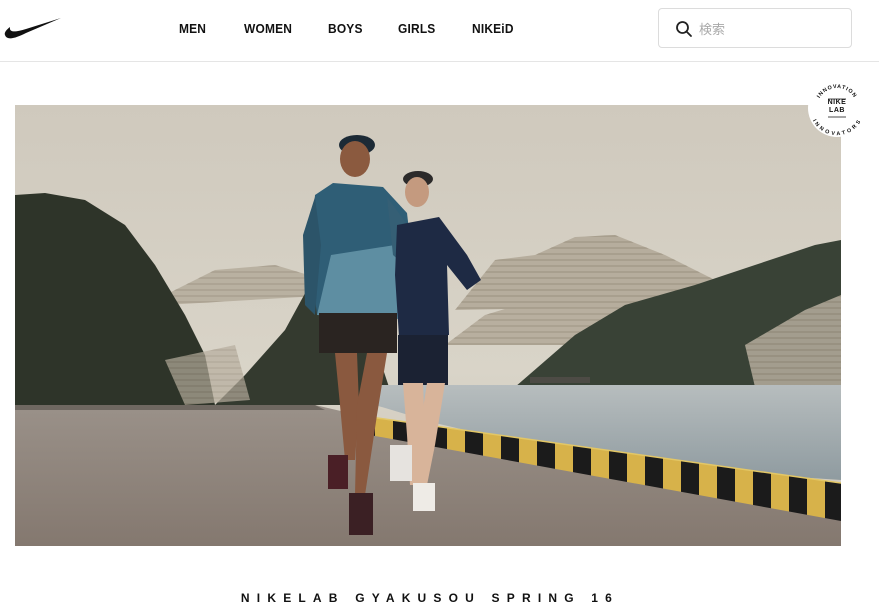  I want to click on nikelab-innovation-badge: INNOVATION INNOVATORS NIKE LAB, so click(837, 108).